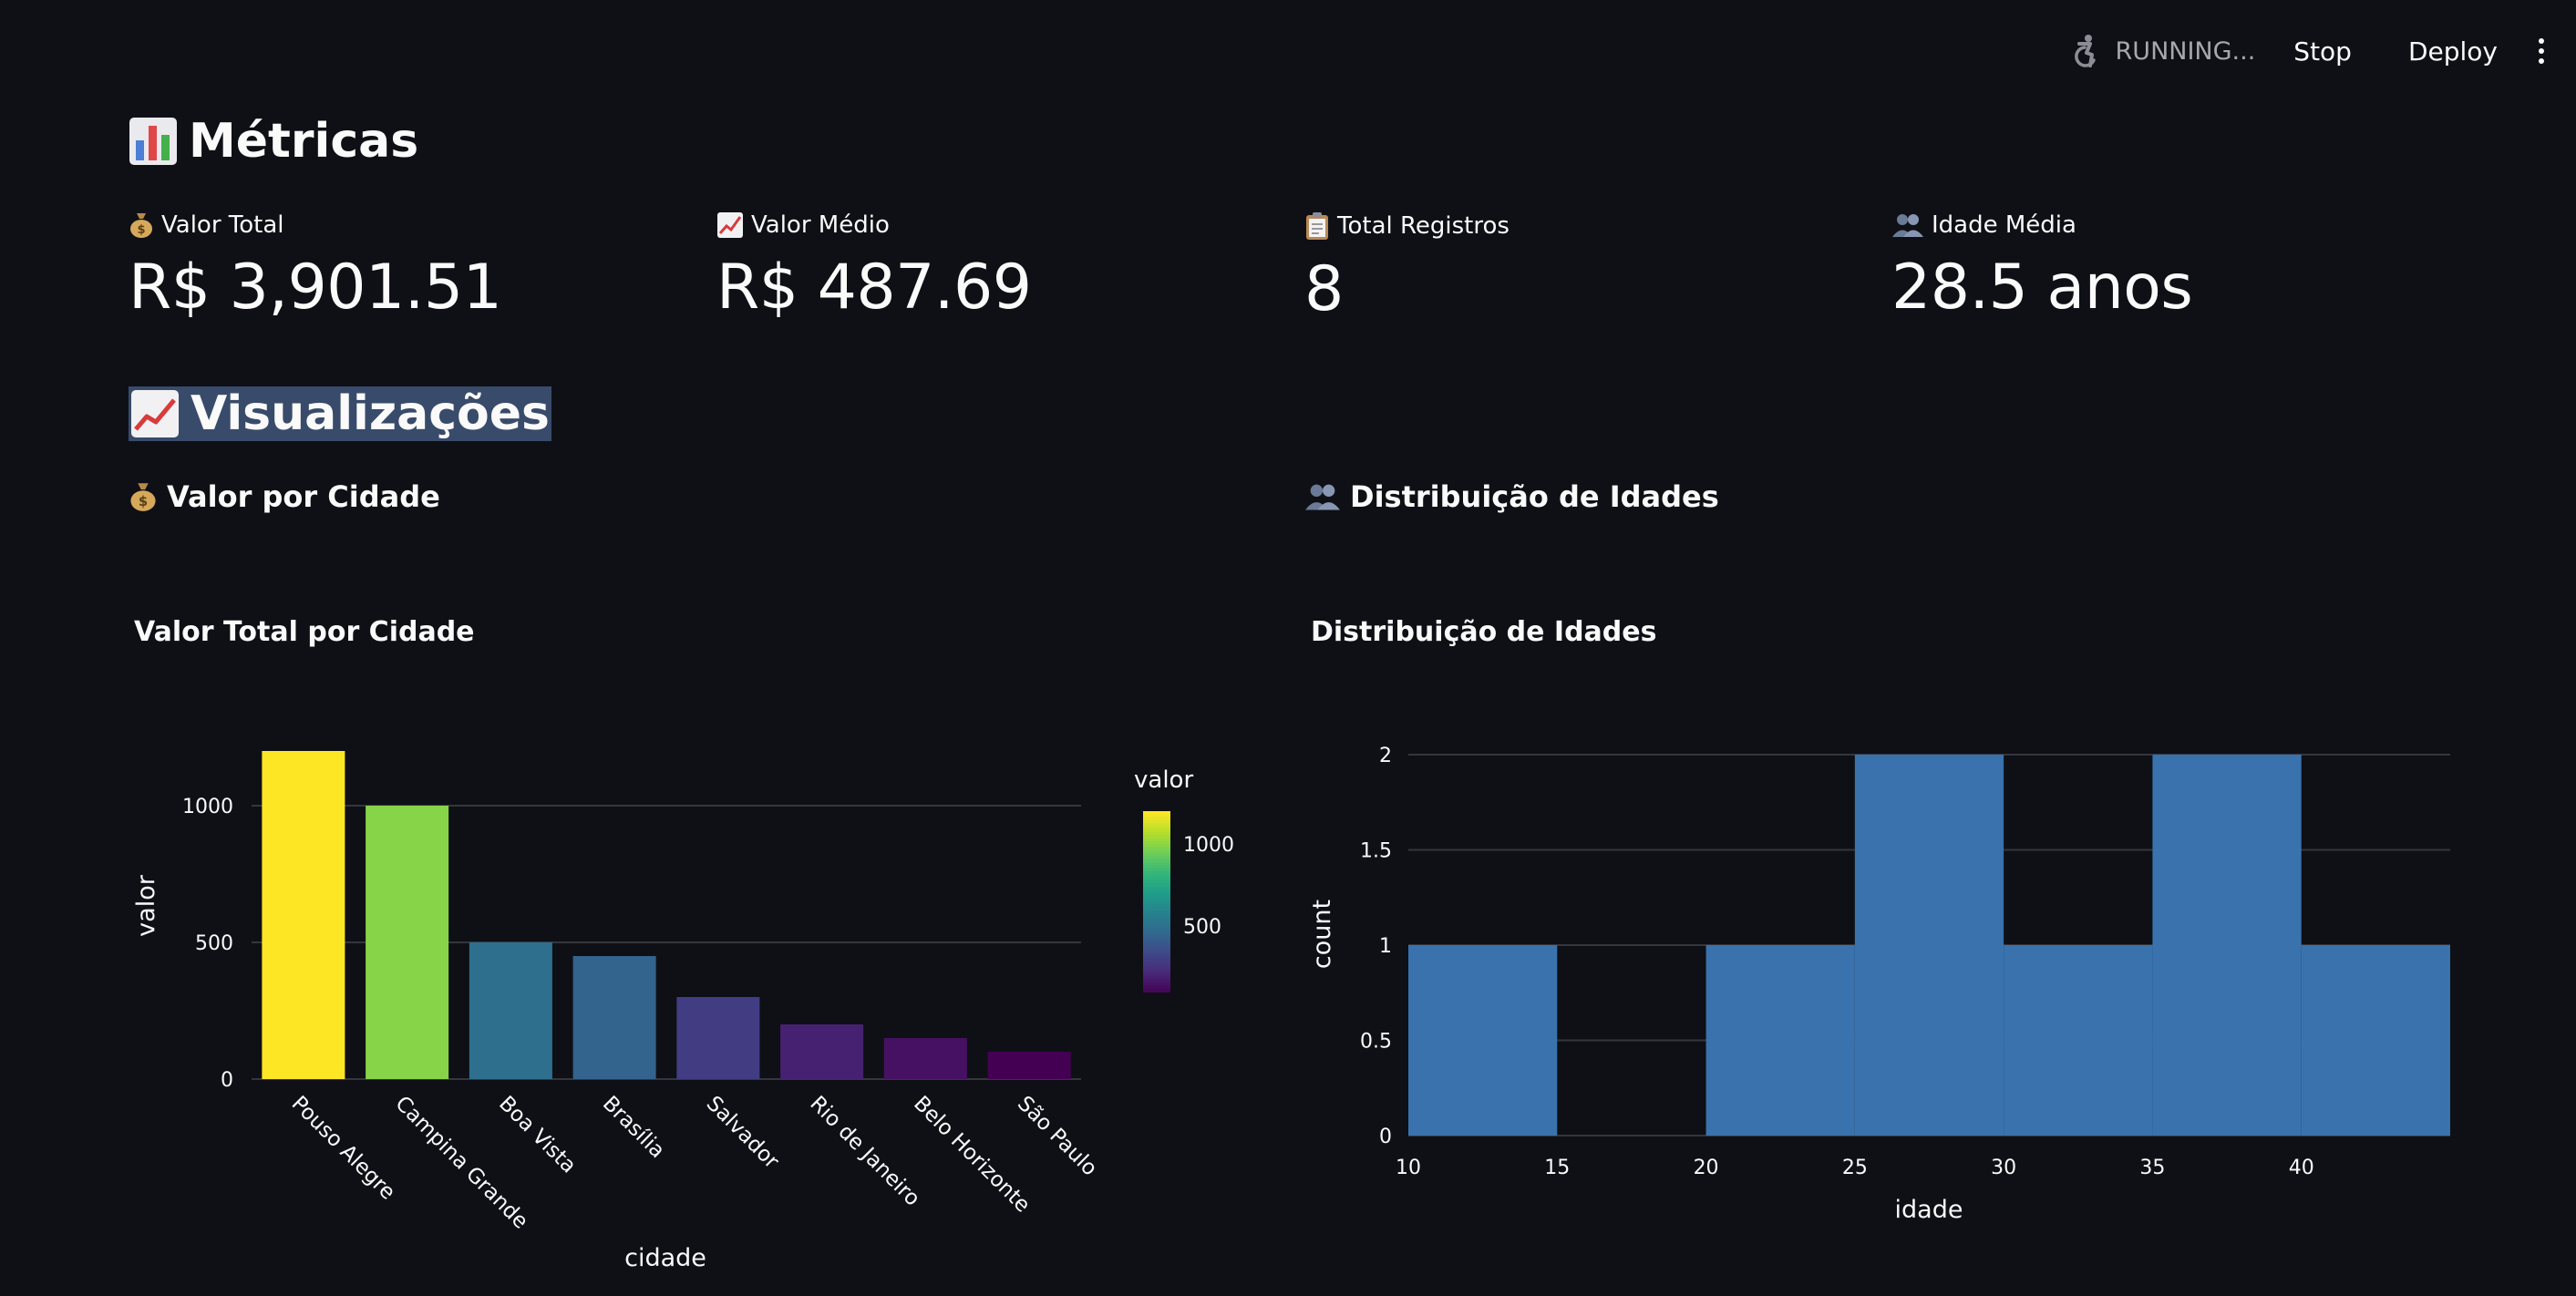  I want to click on y-tick-label: 0, so click(1385, 1137).